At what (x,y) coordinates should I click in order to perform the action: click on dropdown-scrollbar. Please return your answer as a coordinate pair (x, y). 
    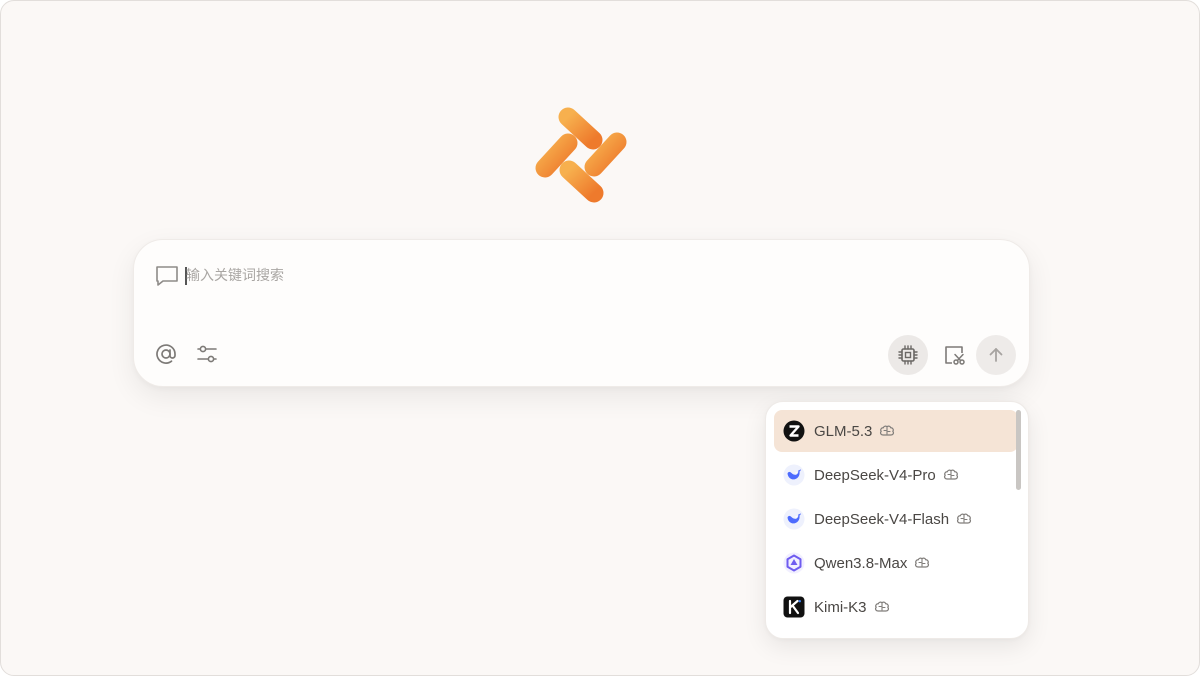
    Looking at the image, I should click on (1018, 450).